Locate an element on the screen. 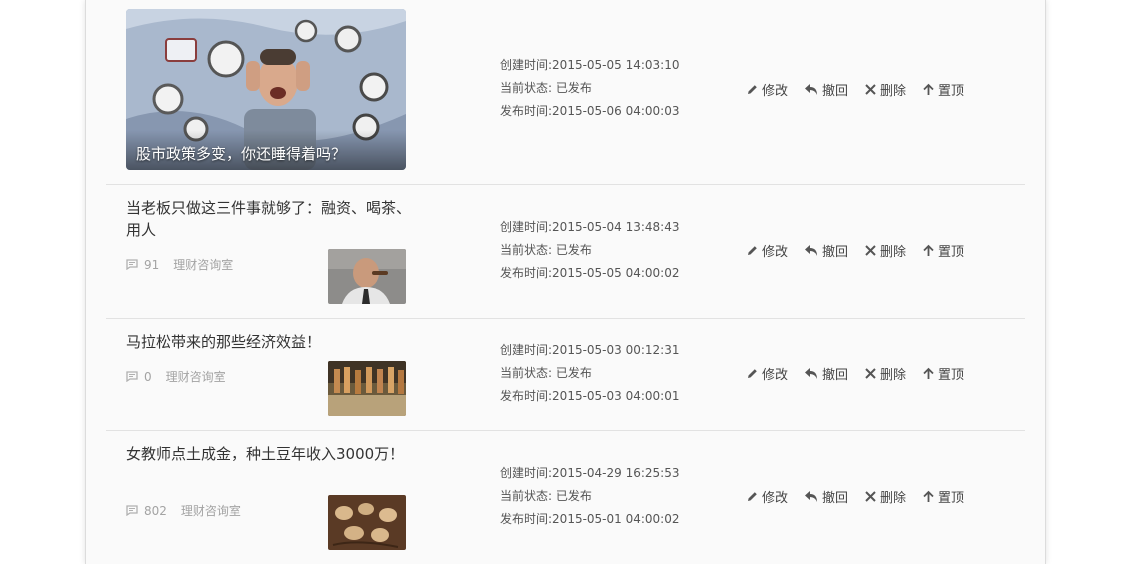  published-time: 发布时间:2015-05-06 04:00:03 is located at coordinates (590, 111).